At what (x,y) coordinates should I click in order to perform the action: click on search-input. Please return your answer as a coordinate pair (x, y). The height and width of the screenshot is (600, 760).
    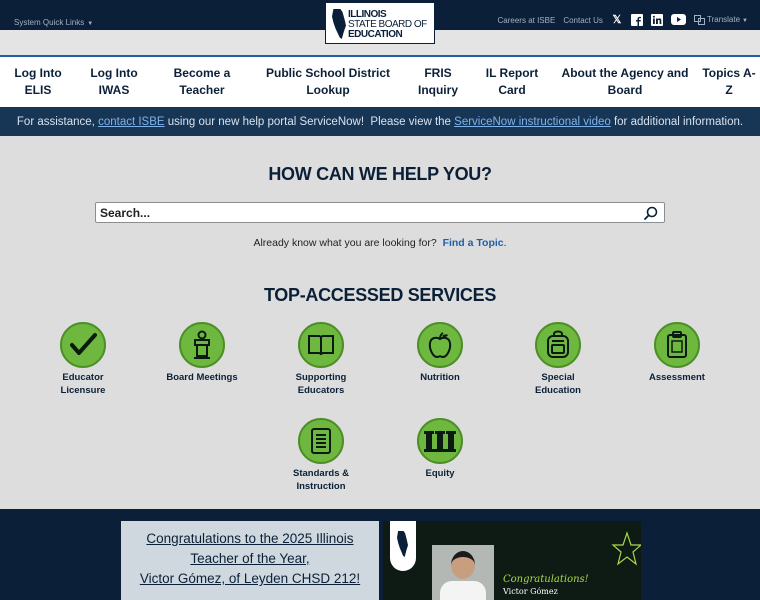
    Looking at the image, I should click on (360, 213).